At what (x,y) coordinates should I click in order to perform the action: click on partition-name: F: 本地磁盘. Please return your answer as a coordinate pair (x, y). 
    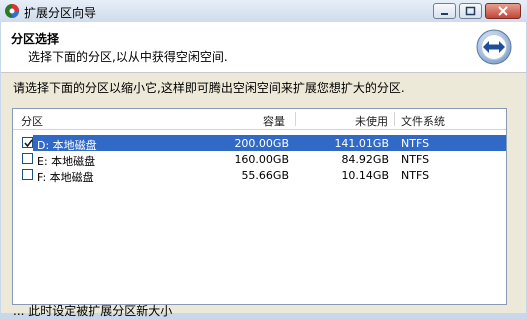
    Looking at the image, I should click on (65, 177).